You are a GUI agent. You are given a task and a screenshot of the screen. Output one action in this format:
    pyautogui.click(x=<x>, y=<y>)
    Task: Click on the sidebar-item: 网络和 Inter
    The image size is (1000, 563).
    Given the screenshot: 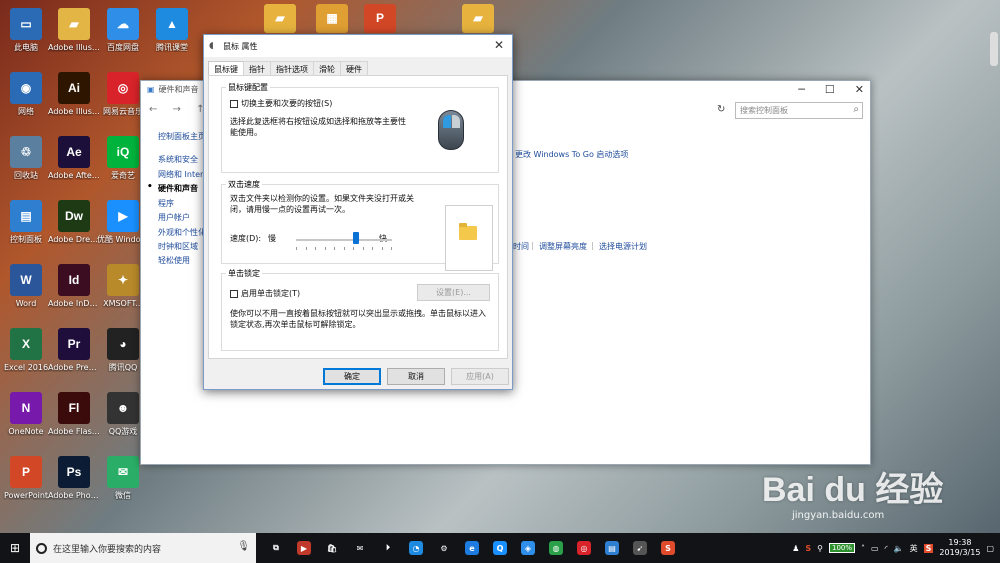 What is the action you would take?
    pyautogui.click(x=180, y=174)
    